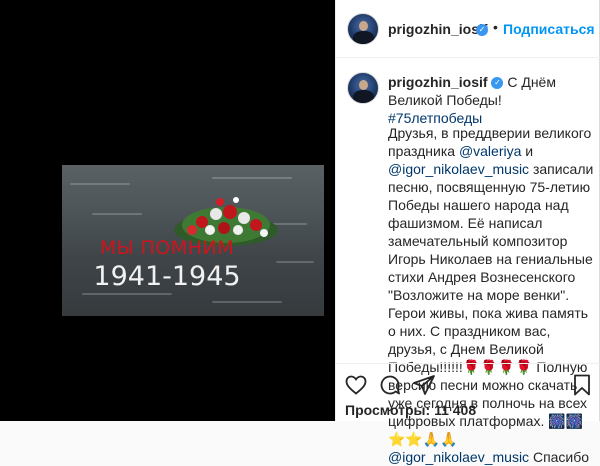 This screenshot has height=466, width=600. I want to click on video-overlay-years: 1941-1945, so click(167, 276).